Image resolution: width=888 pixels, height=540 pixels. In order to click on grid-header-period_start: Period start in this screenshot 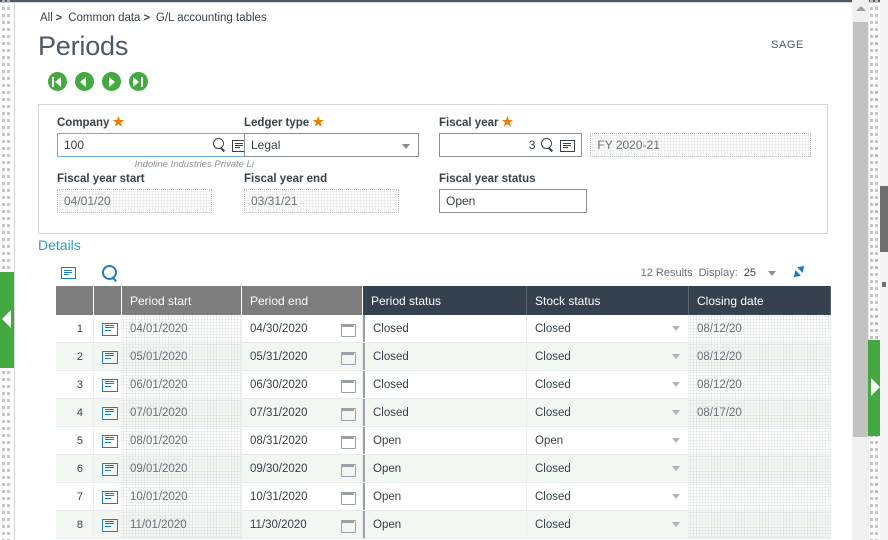, I will do `click(182, 300)`.